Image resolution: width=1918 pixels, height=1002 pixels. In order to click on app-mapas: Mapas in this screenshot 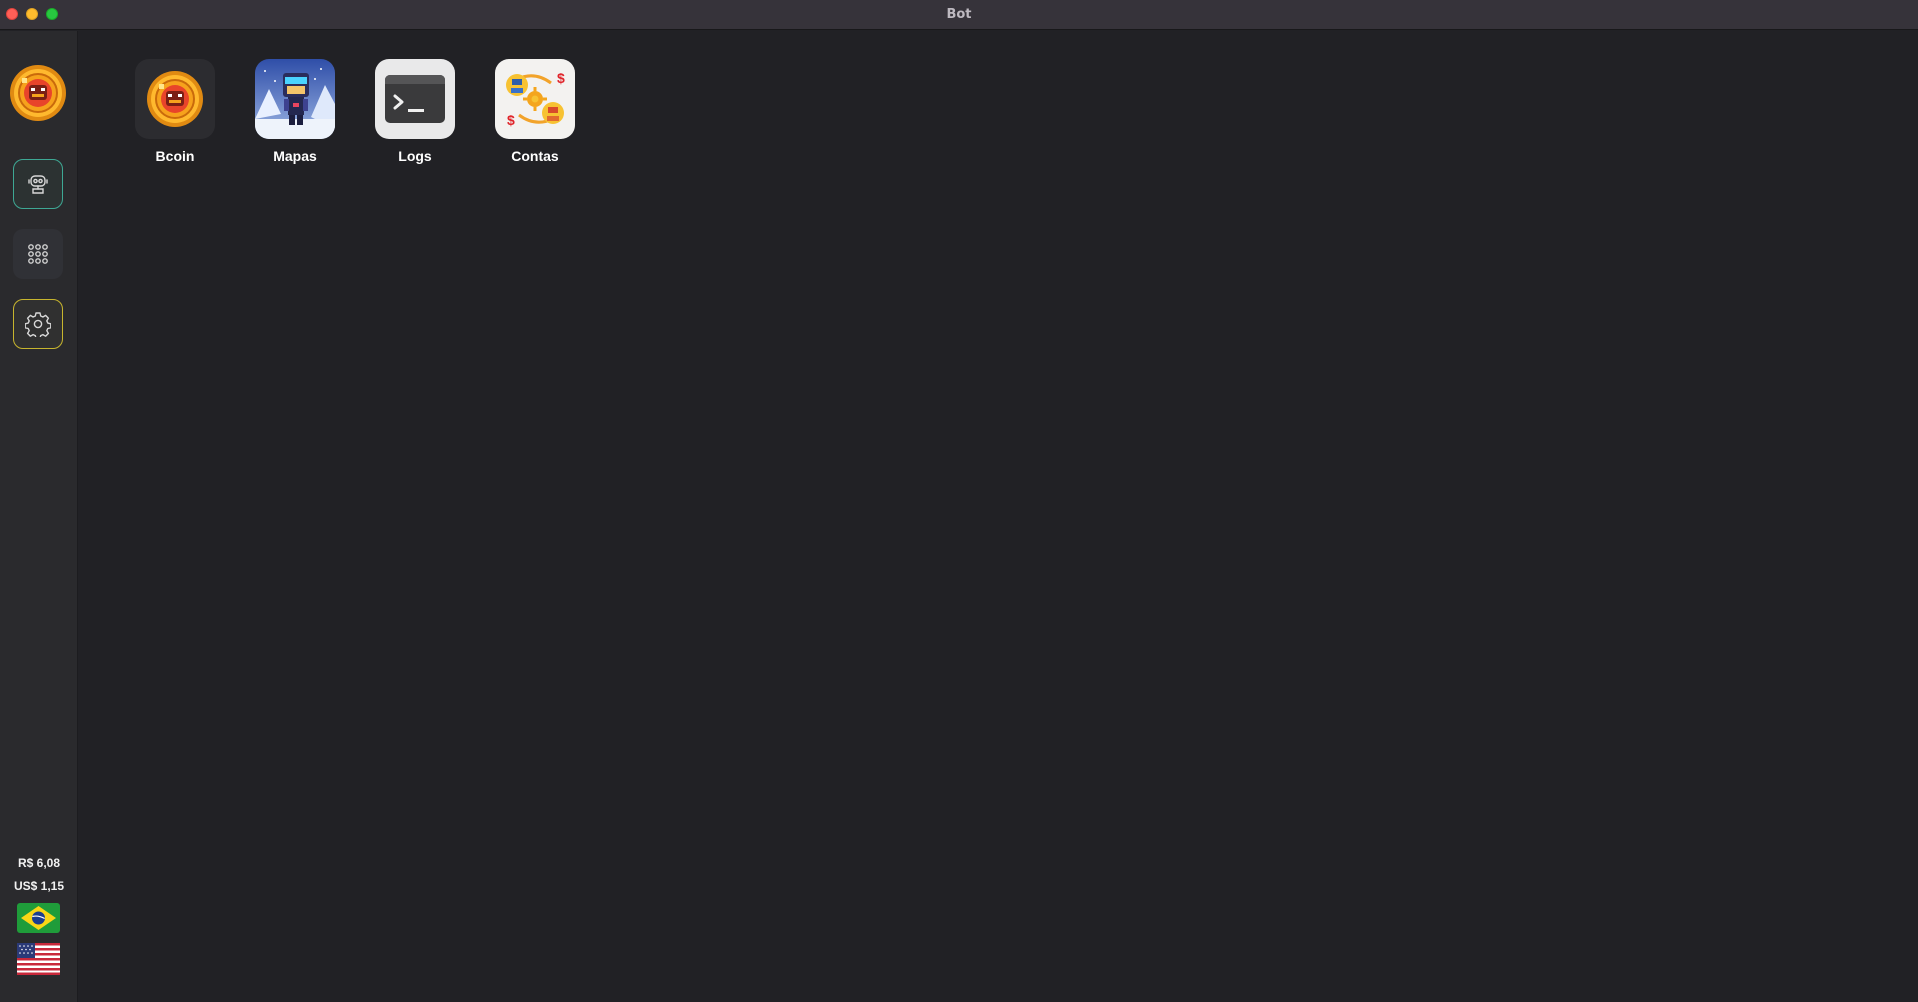, I will do `click(295, 111)`.